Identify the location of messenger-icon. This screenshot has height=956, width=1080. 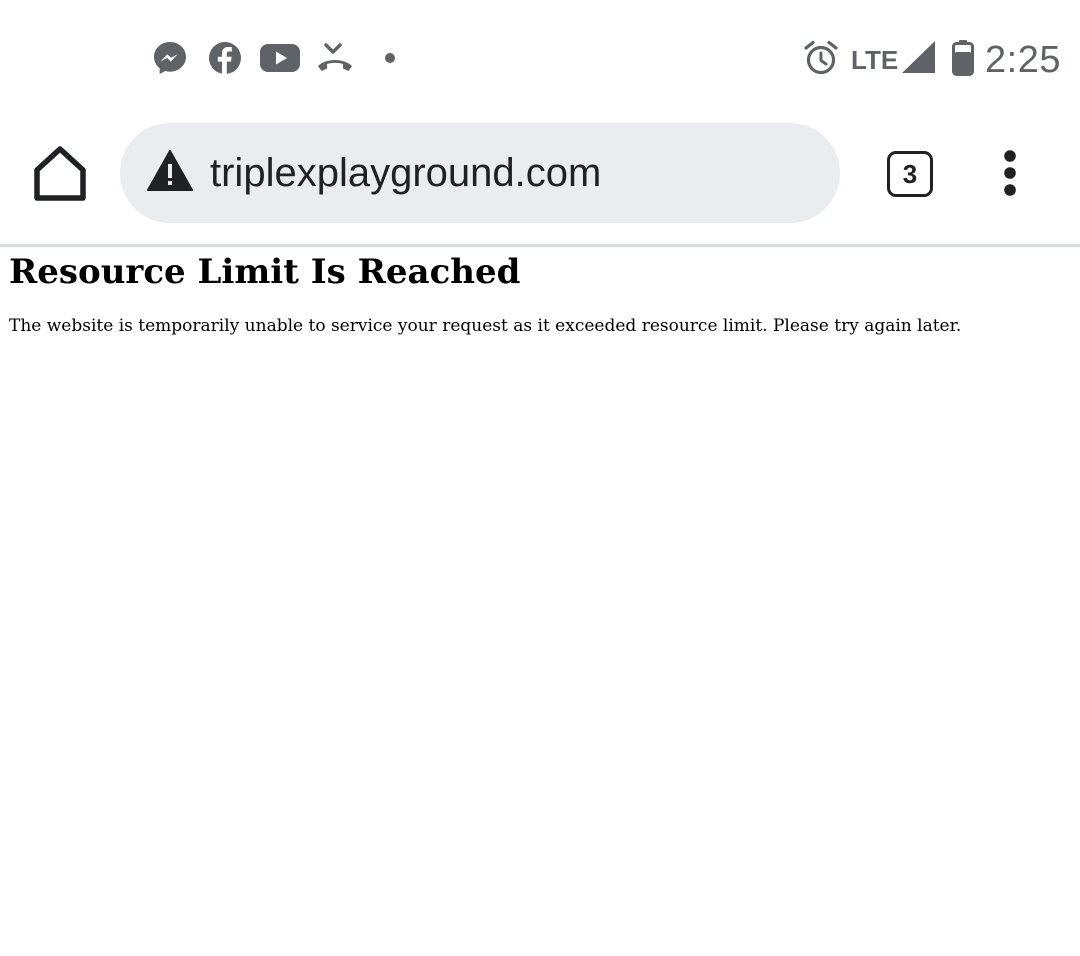
(170, 58).